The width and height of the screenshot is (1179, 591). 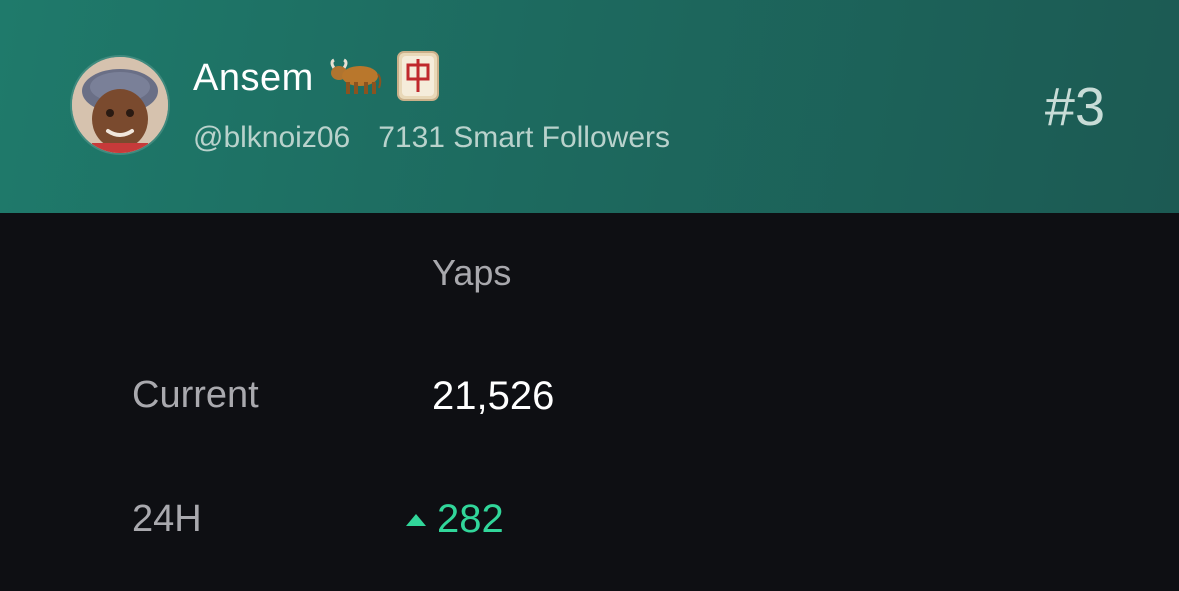 What do you see at coordinates (472, 272) in the screenshot?
I see `yaps-column-header: Yaps` at bounding box center [472, 272].